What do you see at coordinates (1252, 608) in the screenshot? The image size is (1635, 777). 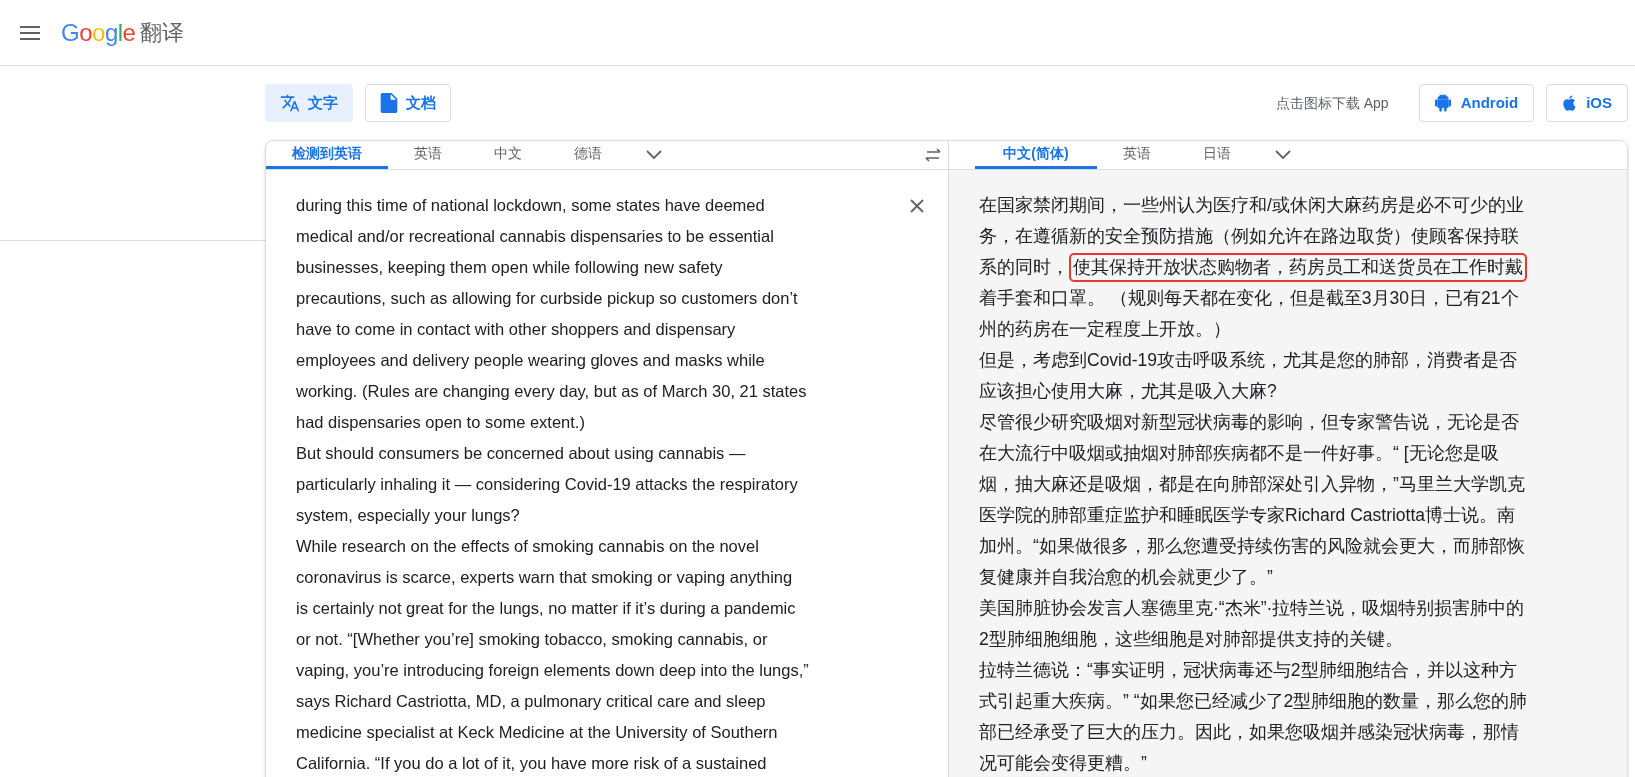 I see `translated-text: 美国肺脏协会发言人塞德里克·“杰米”·拉特兰说，吸烟特别损害肺中的` at bounding box center [1252, 608].